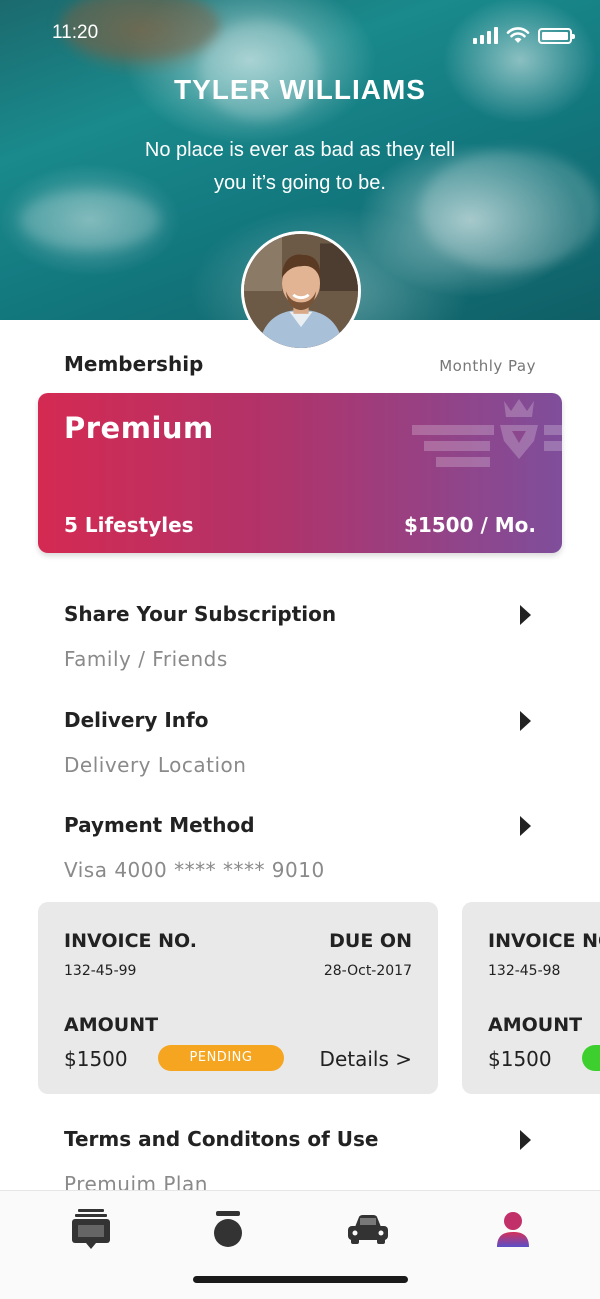 The height and width of the screenshot is (1299, 600). I want to click on membership-plan-card: Premium 5 Lifestyles $1500 / Mo., so click(300, 473).